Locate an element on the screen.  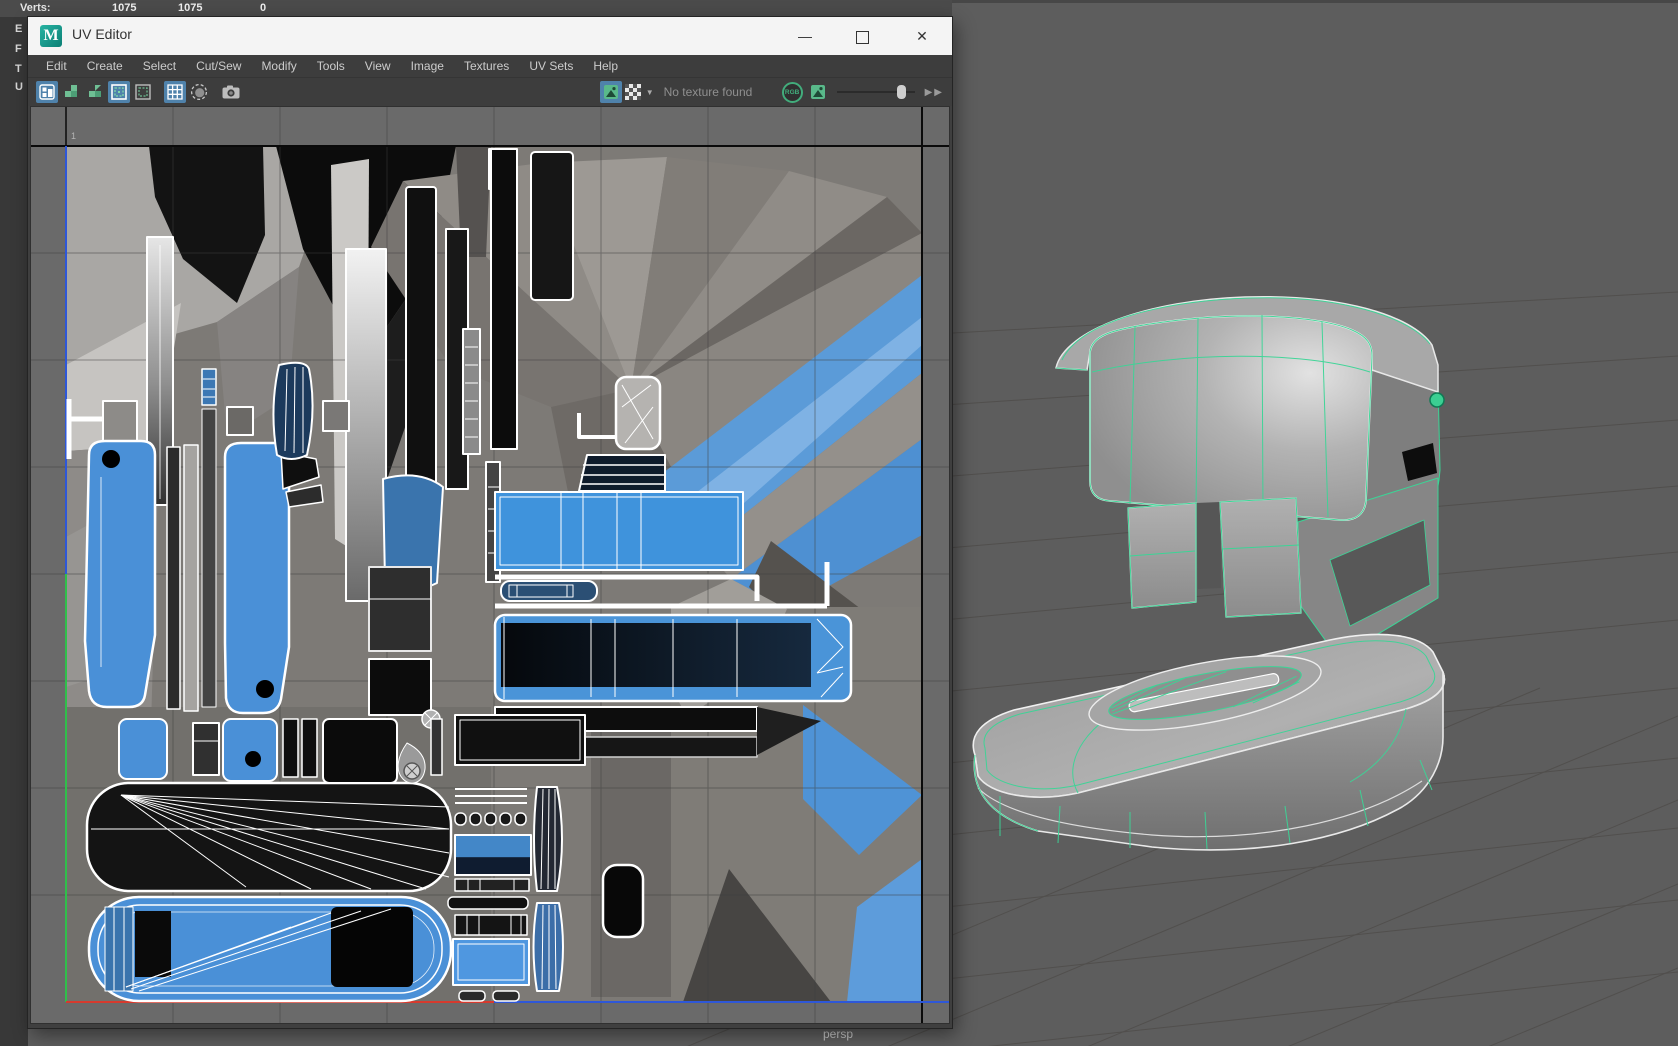
hud-polycount-bar: Verts: 1075 1075 0 is located at coordinates (476, 8).